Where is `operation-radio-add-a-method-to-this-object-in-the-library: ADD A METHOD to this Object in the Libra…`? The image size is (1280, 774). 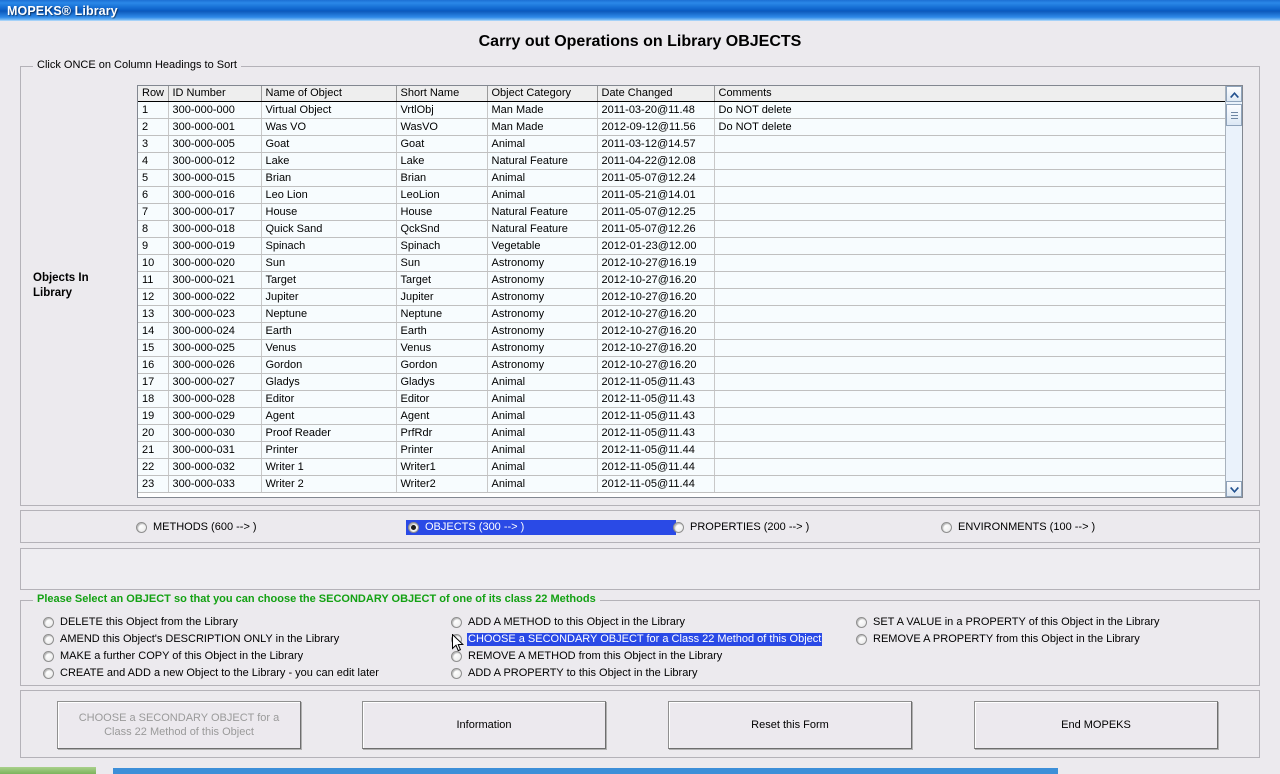
operation-radio-add-a-method-to-this-object-in-the-library: ADD A METHOD to this Object in the Libra… is located at coordinates (568, 622).